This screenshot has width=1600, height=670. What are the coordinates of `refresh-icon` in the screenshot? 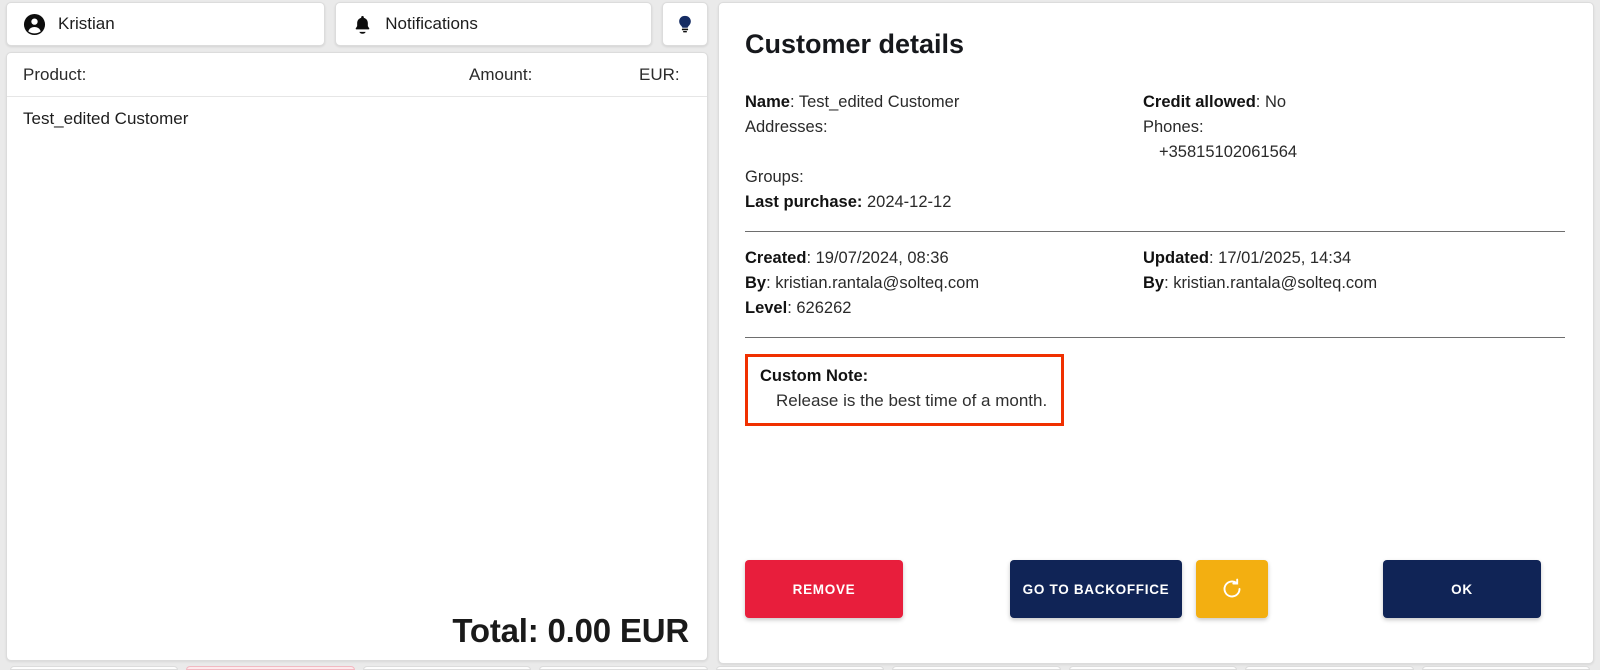 It's located at (1232, 589).